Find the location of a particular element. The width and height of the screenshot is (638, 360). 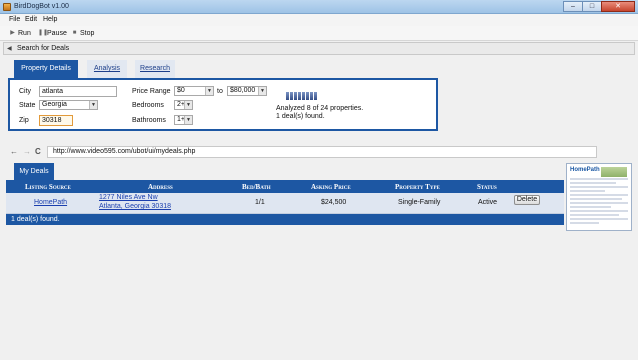

deals-found-status: 1 deal(s) found. is located at coordinates (300, 116).